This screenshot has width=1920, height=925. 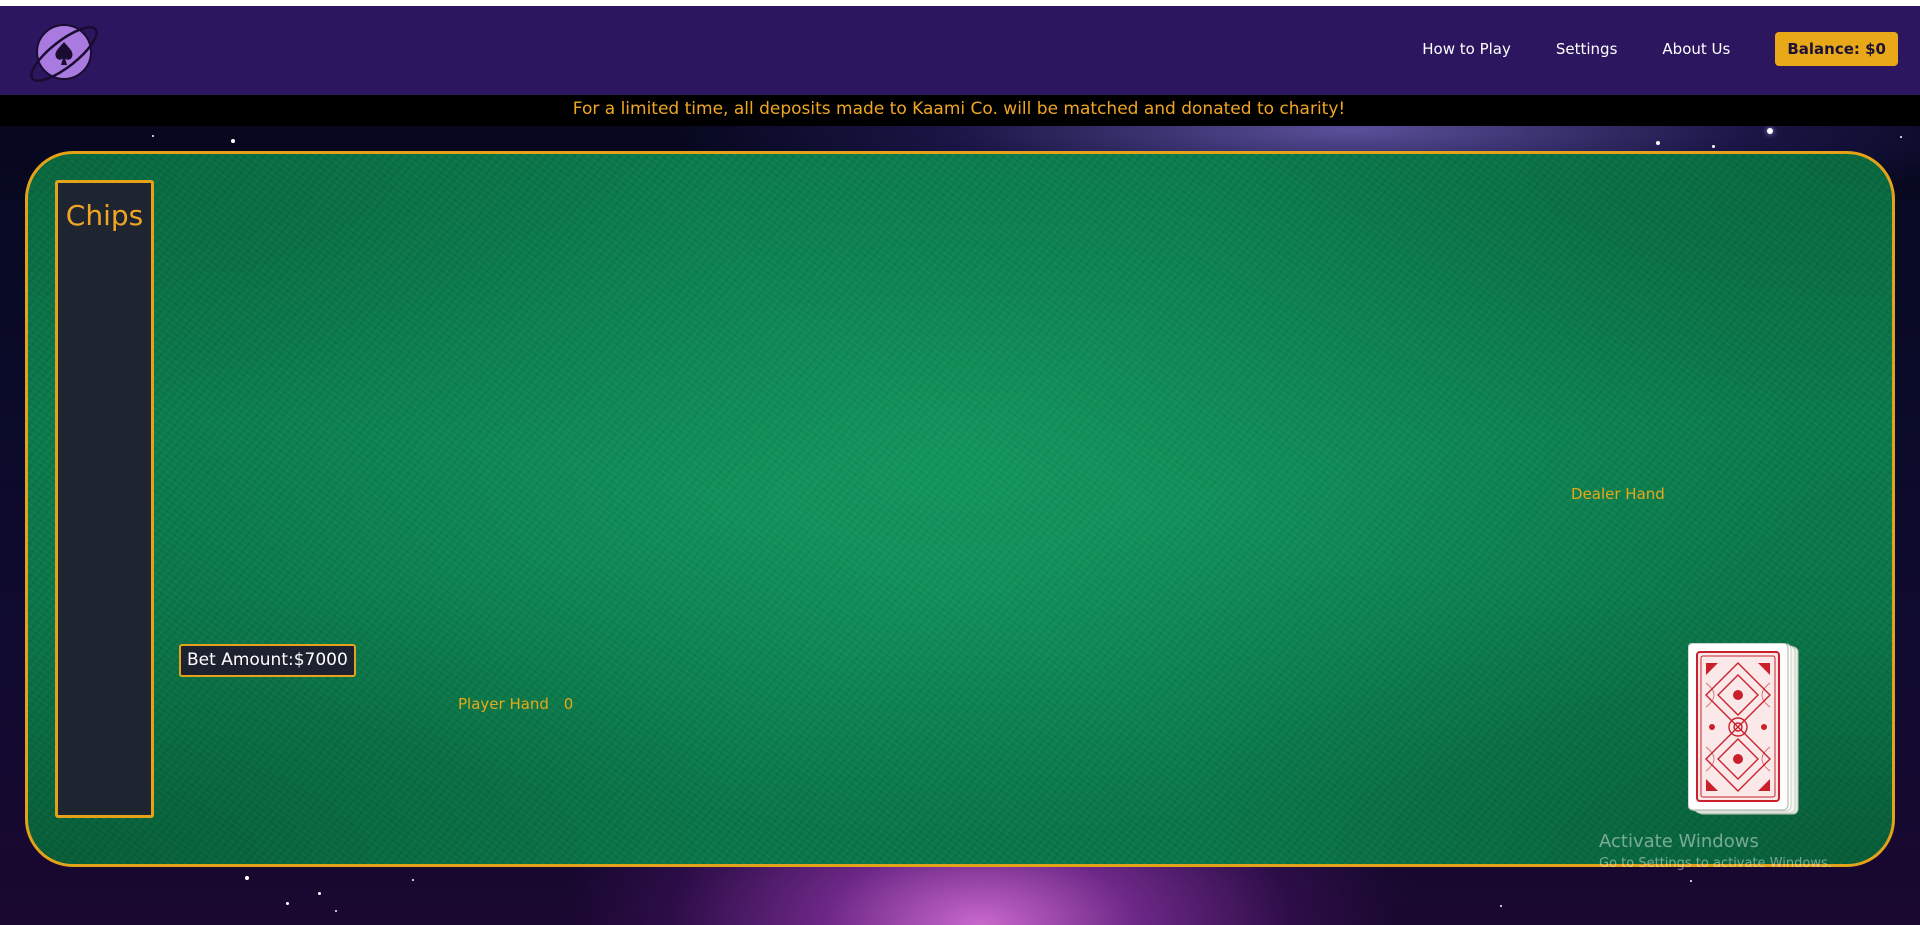 What do you see at coordinates (104, 215) in the screenshot?
I see `chips-title: Chips` at bounding box center [104, 215].